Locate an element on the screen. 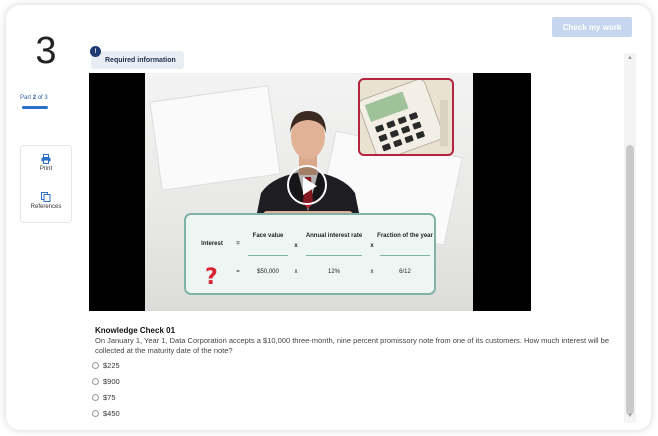  copy-icon is located at coordinates (46, 197).